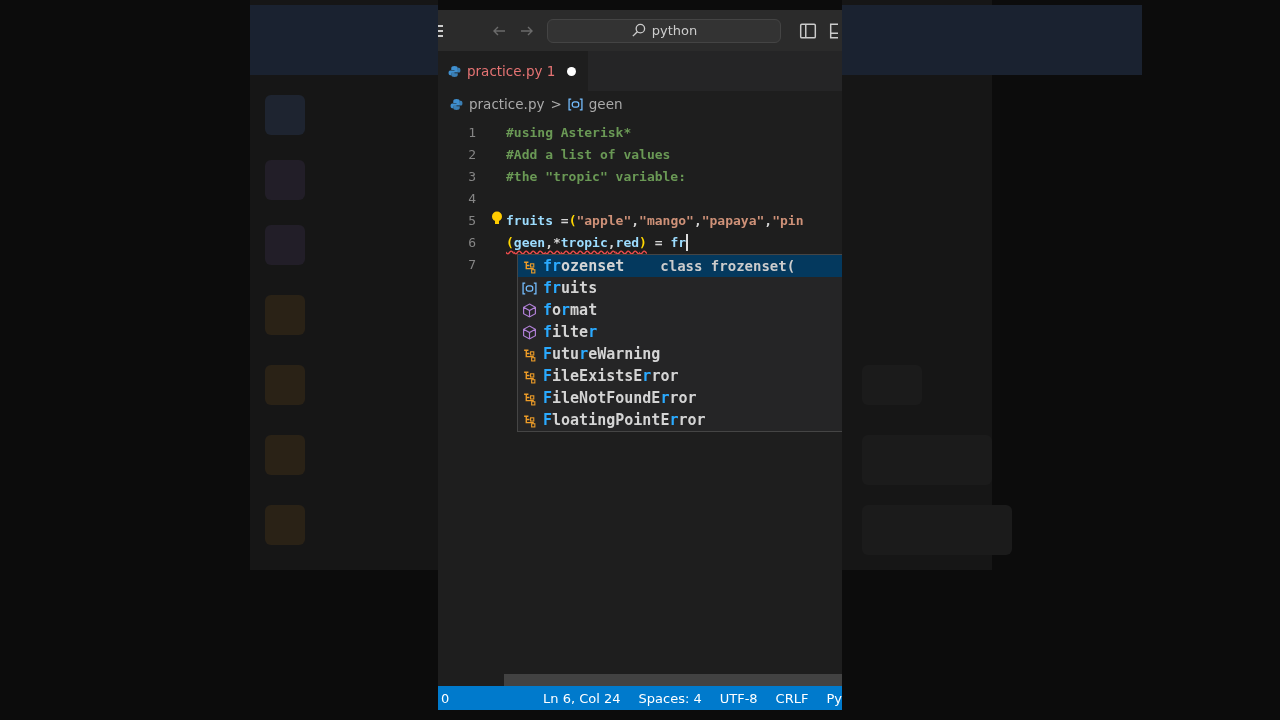  I want to click on code-token: "apple", so click(604, 220).